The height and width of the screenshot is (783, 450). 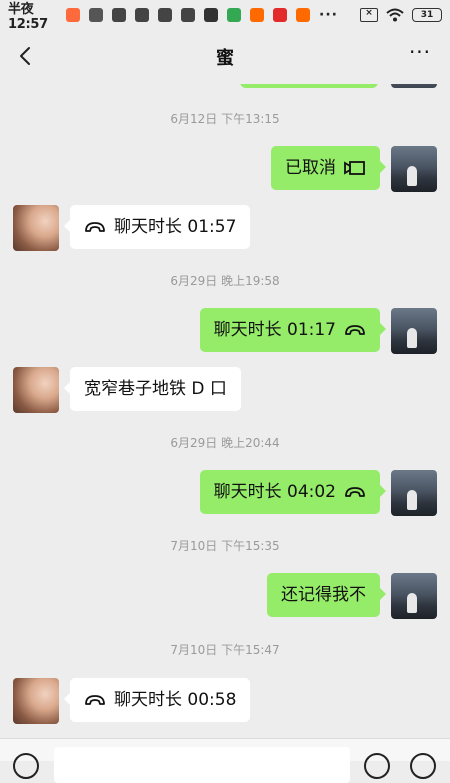 I want to click on incoming-message: 聊天时长 01:57, so click(x=225, y=228).